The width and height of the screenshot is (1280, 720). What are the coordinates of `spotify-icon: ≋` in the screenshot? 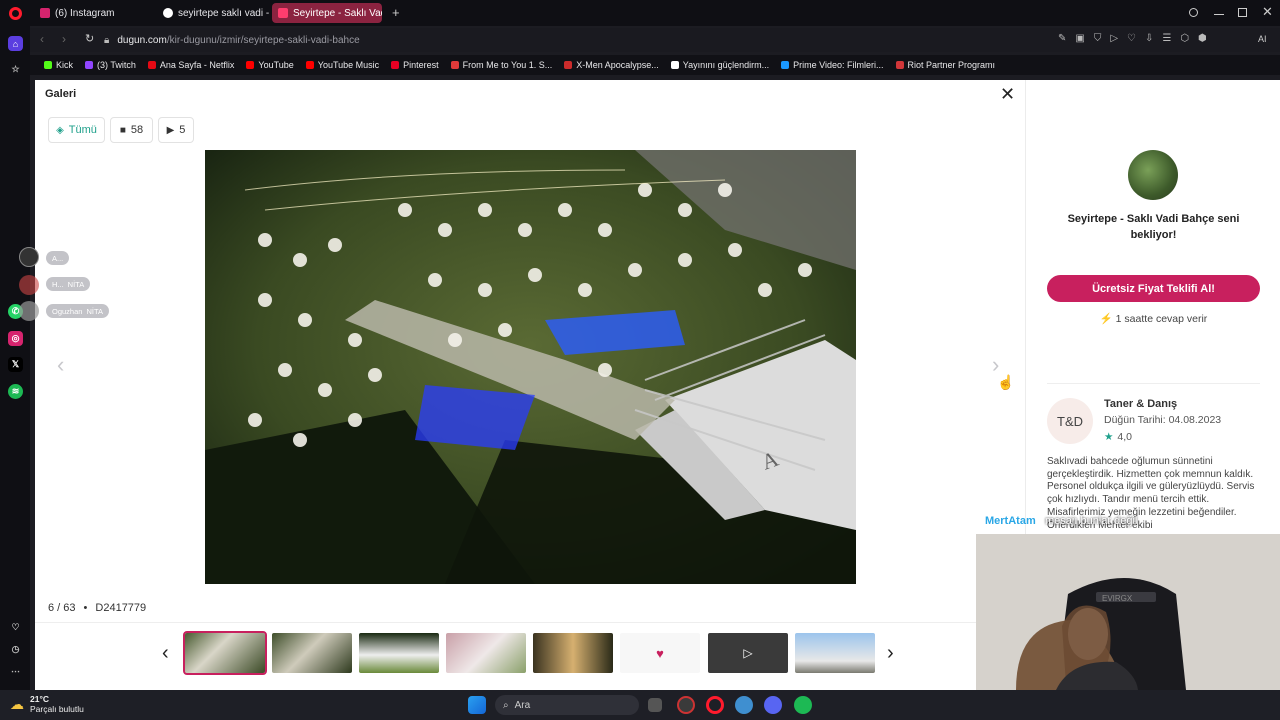 It's located at (15, 391).